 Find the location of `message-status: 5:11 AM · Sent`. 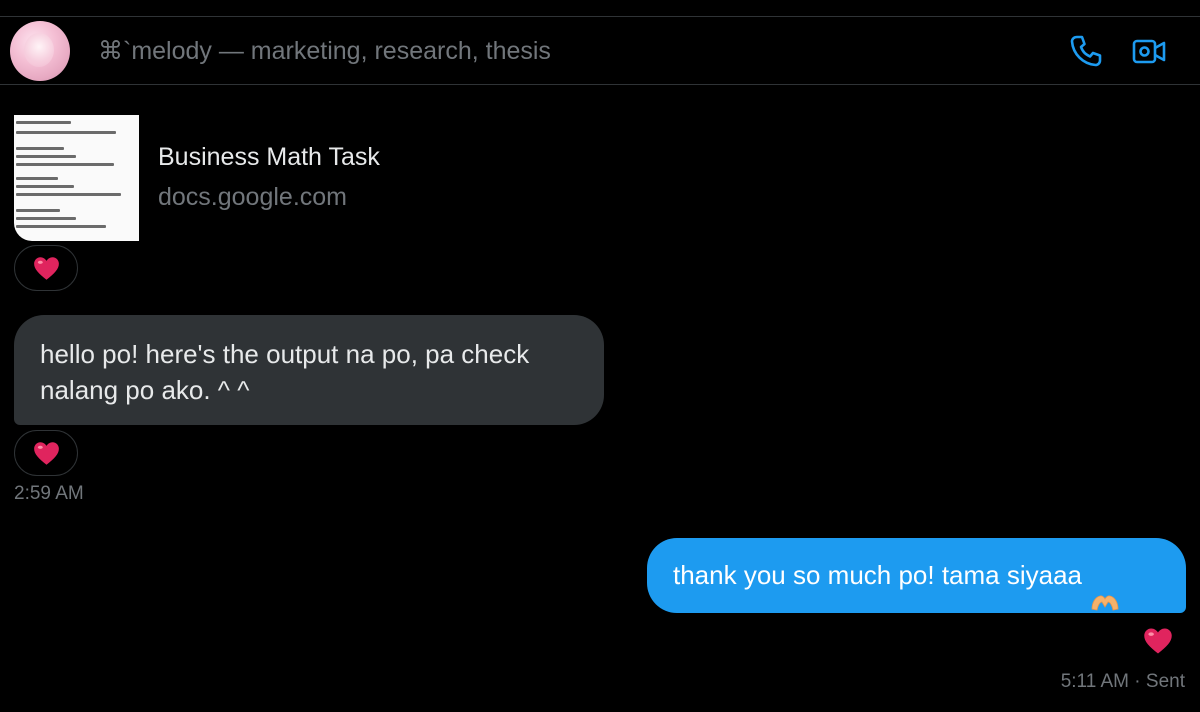

message-status: 5:11 AM · Sent is located at coordinates (1123, 682).